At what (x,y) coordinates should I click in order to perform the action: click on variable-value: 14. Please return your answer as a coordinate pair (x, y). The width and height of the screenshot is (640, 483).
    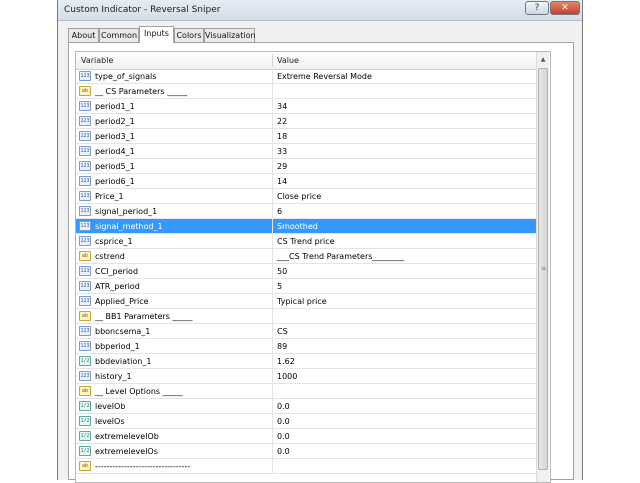
    Looking at the image, I should click on (282, 181).